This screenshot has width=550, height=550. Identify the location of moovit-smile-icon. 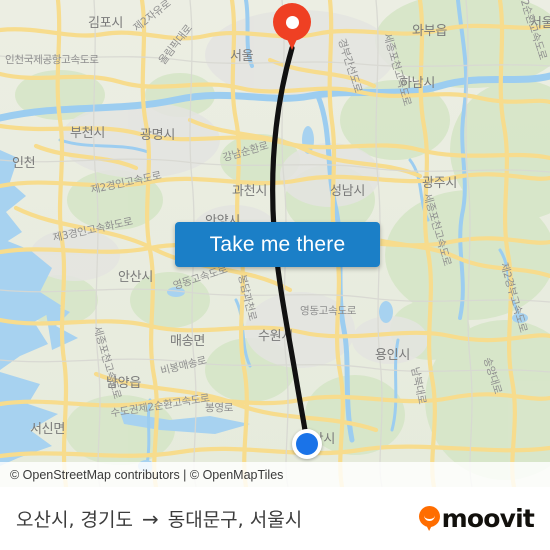
(429, 517).